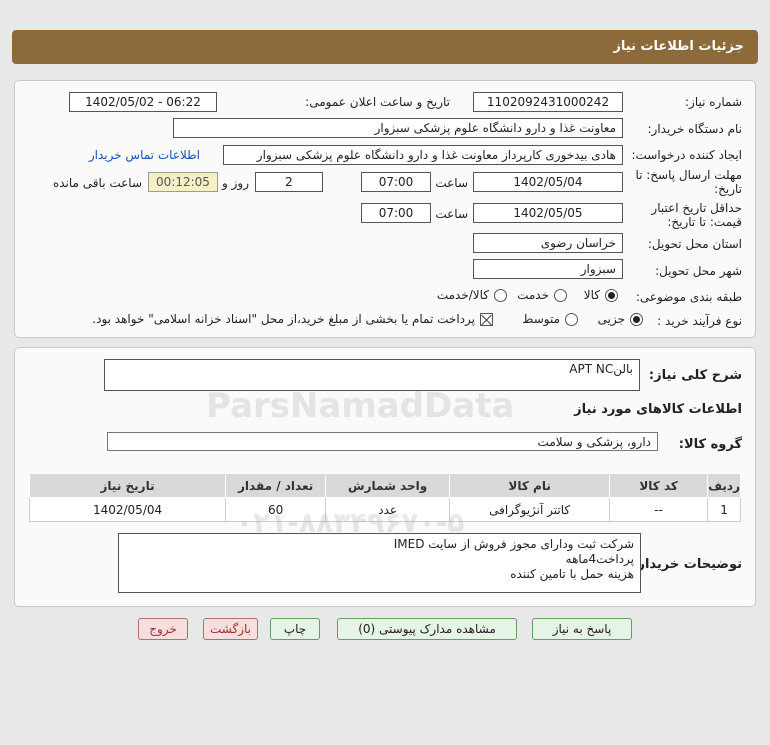  Describe the element at coordinates (601, 295) in the screenshot. I see `category-option-goods: کالا` at that location.